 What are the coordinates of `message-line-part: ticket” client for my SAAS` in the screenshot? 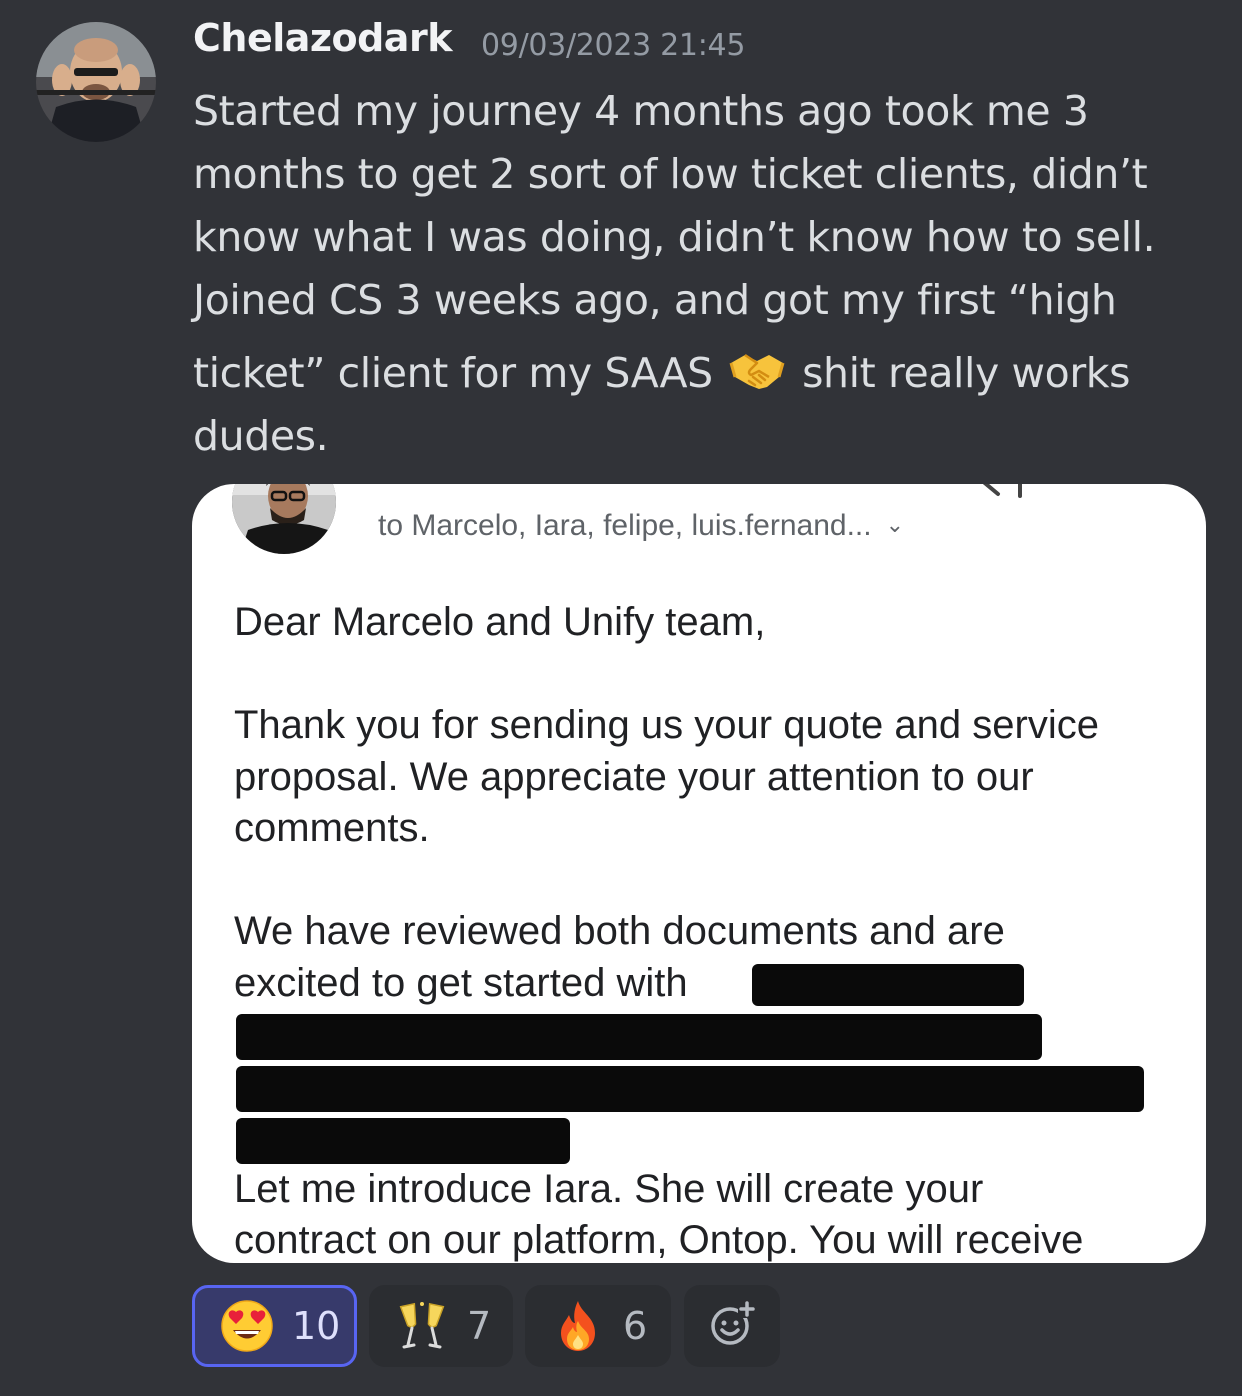 It's located at (453, 373).